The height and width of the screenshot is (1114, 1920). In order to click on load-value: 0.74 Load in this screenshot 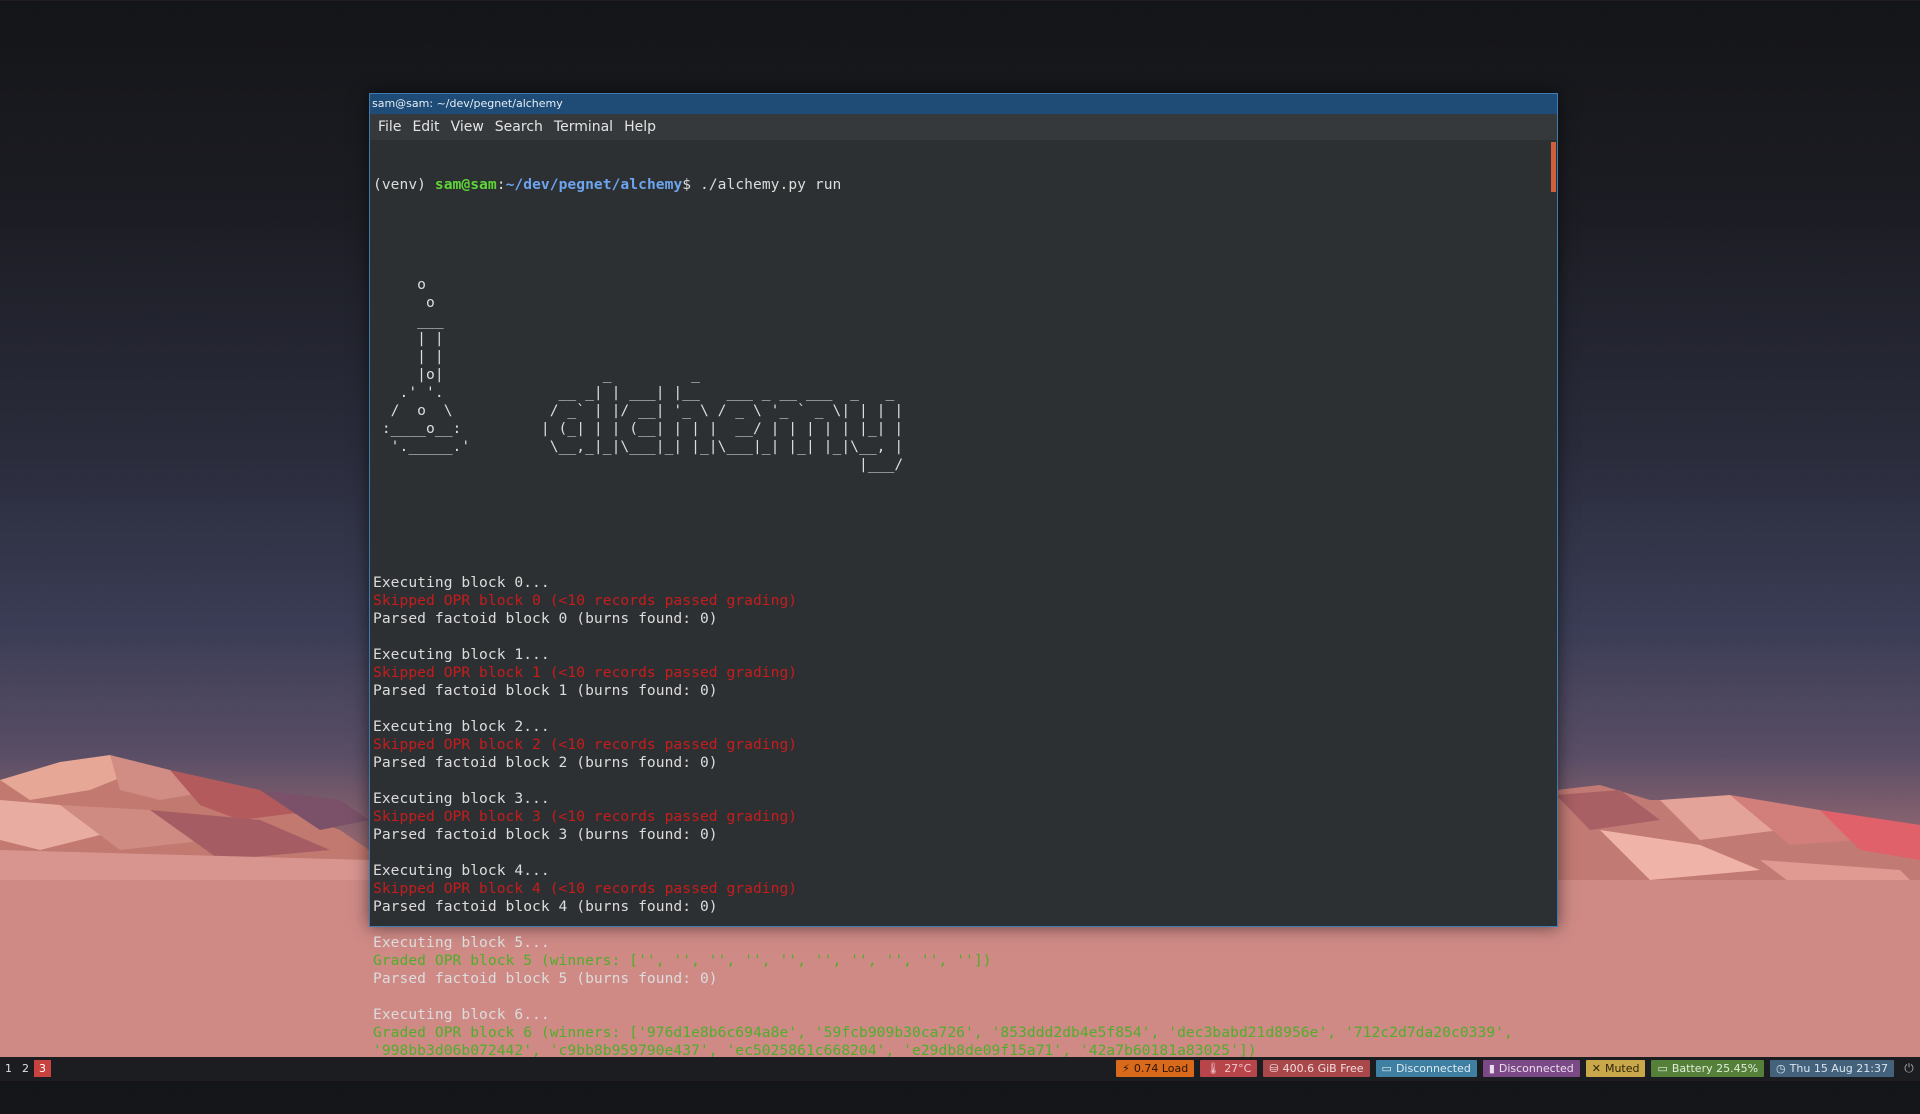, I will do `click(1161, 1068)`.